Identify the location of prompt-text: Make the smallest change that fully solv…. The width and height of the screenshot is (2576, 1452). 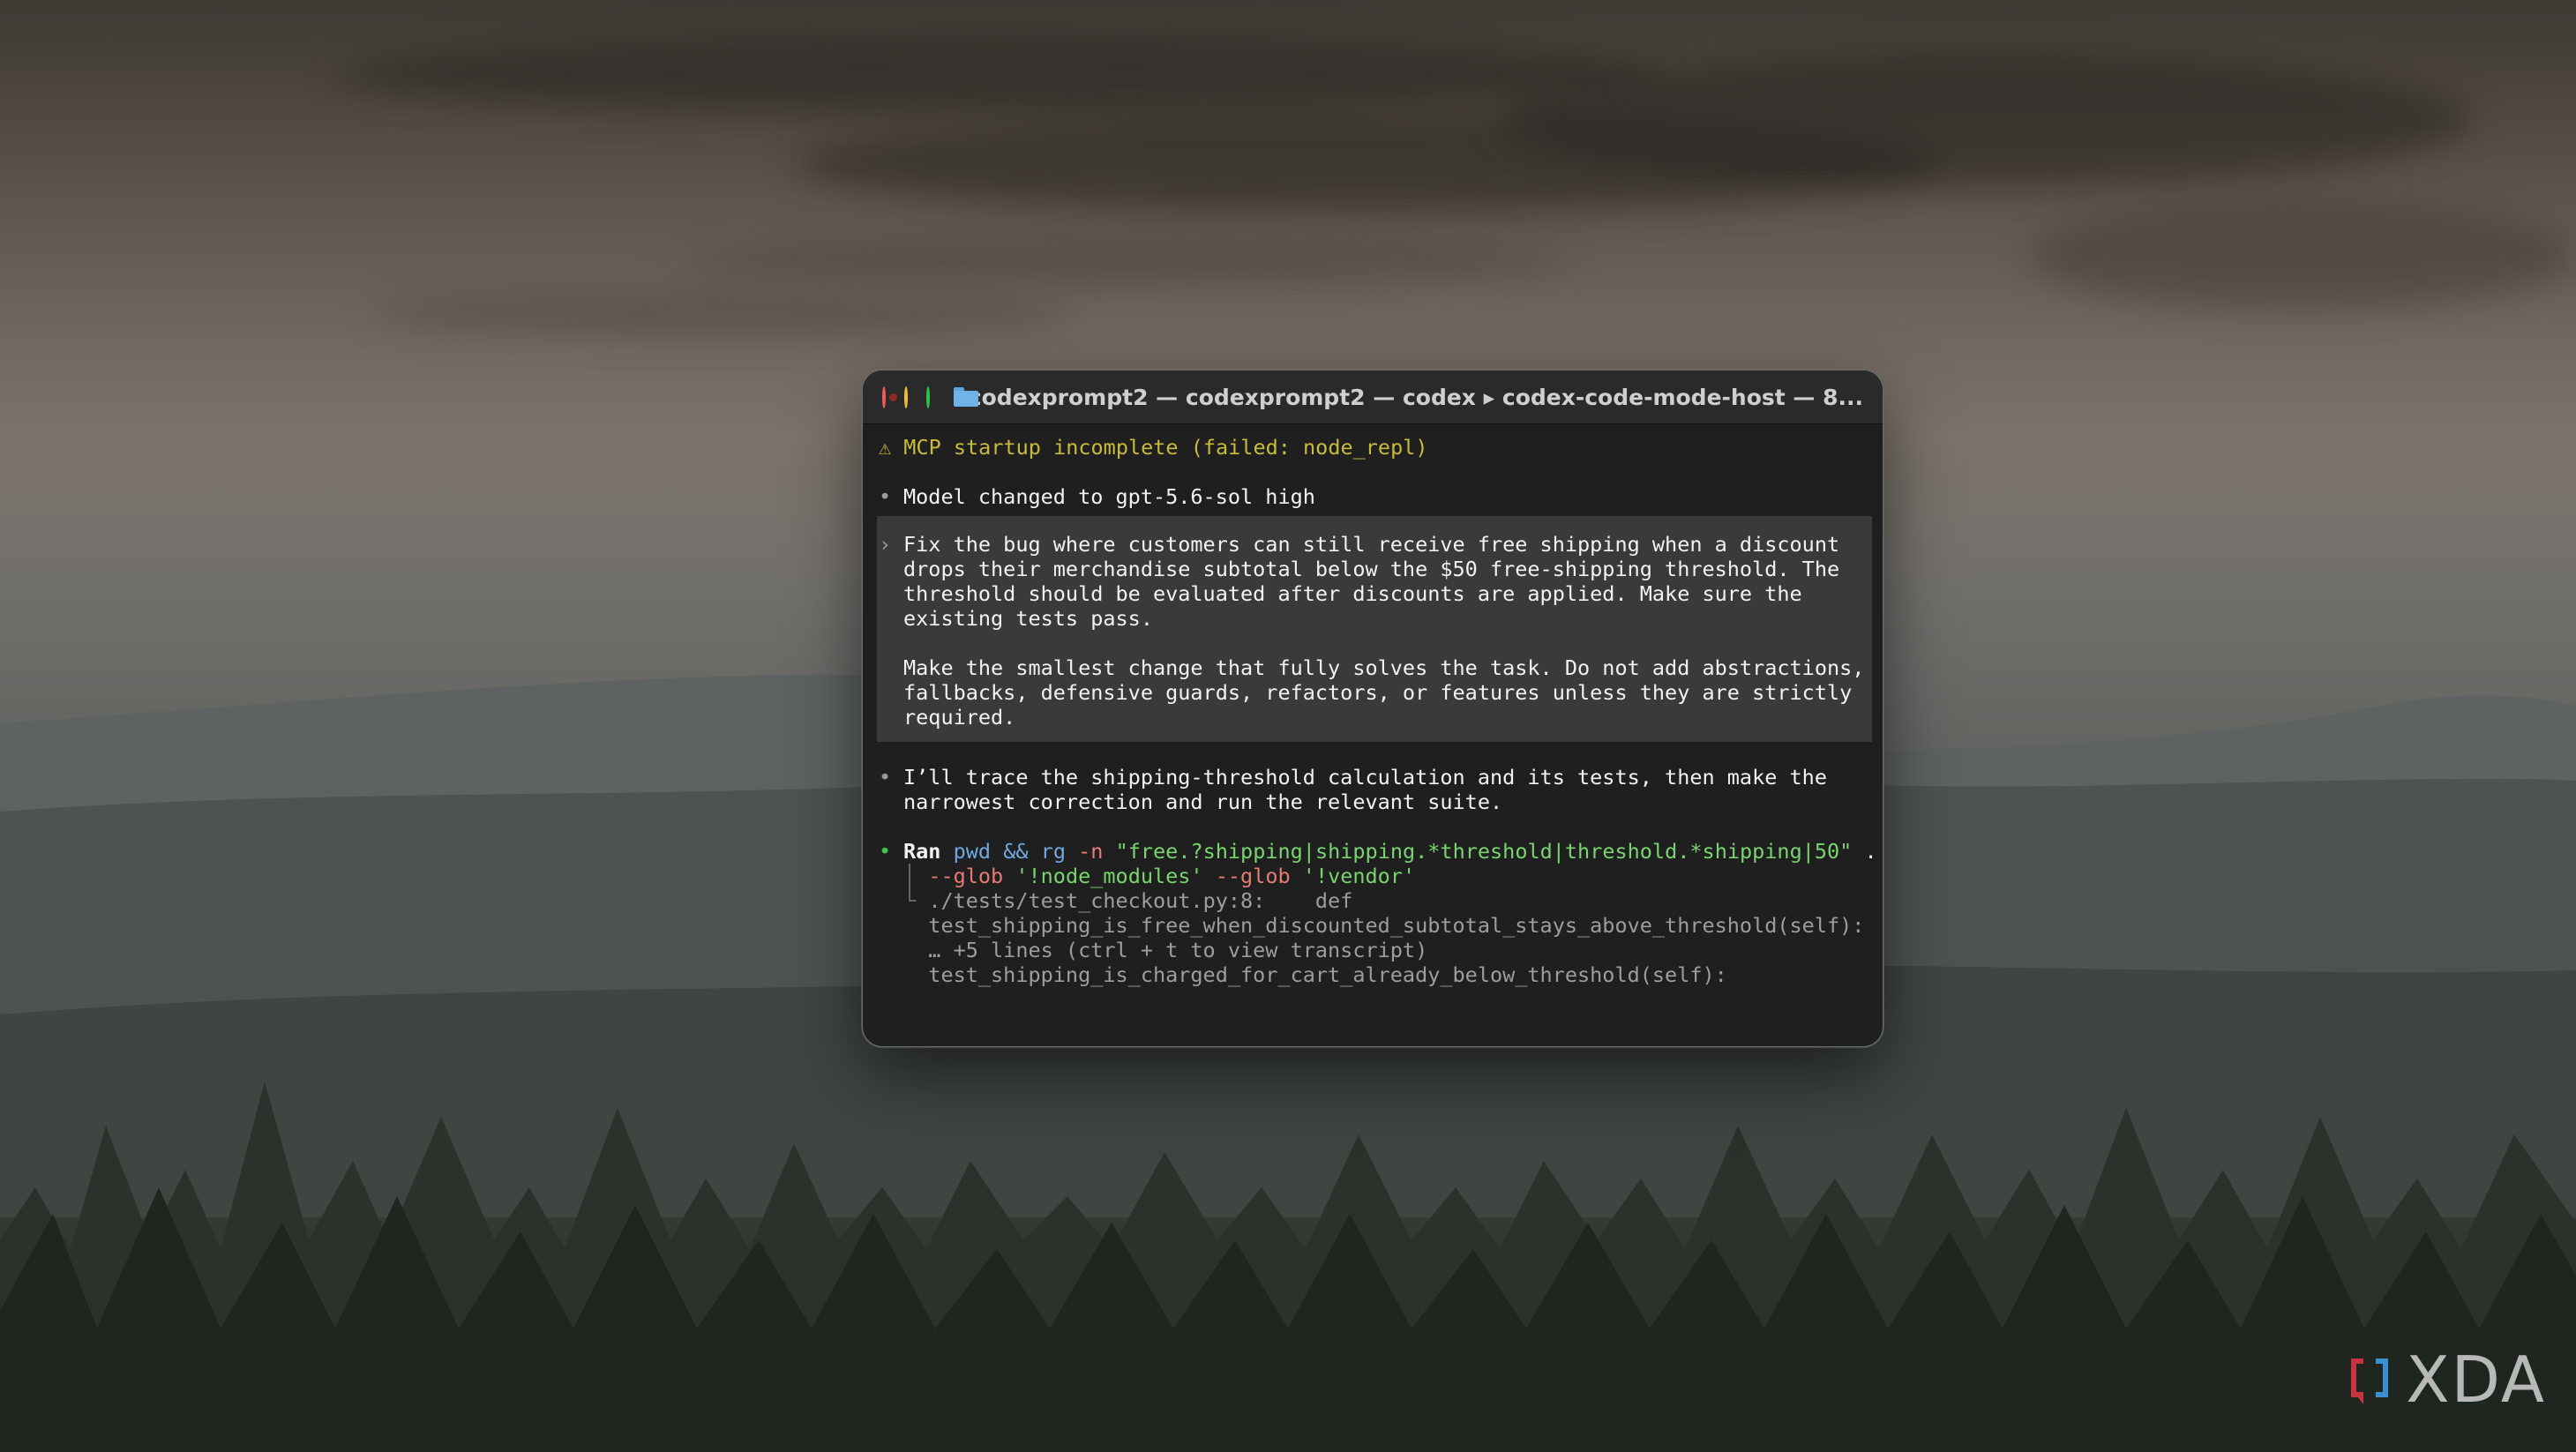
(1384, 667).